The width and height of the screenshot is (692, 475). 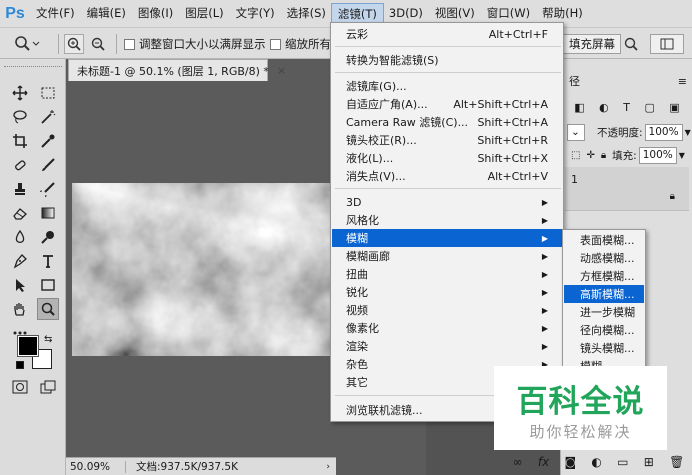 I want to click on move-tool, so click(x=20, y=93).